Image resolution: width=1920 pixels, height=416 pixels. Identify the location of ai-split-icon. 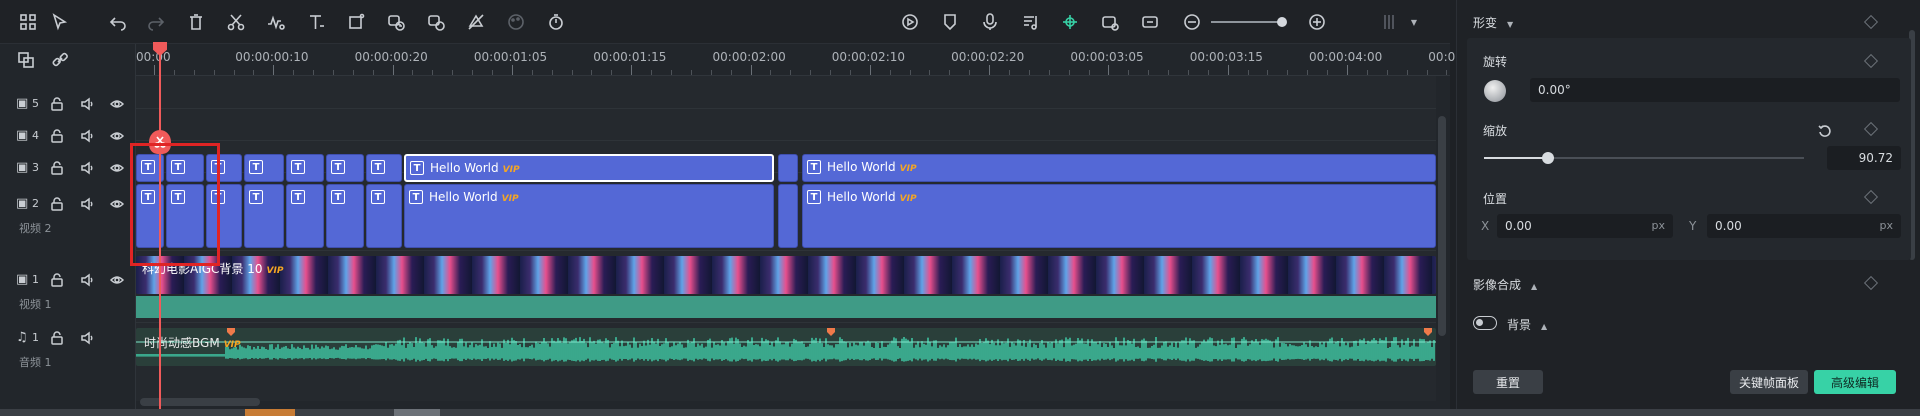
(1070, 22).